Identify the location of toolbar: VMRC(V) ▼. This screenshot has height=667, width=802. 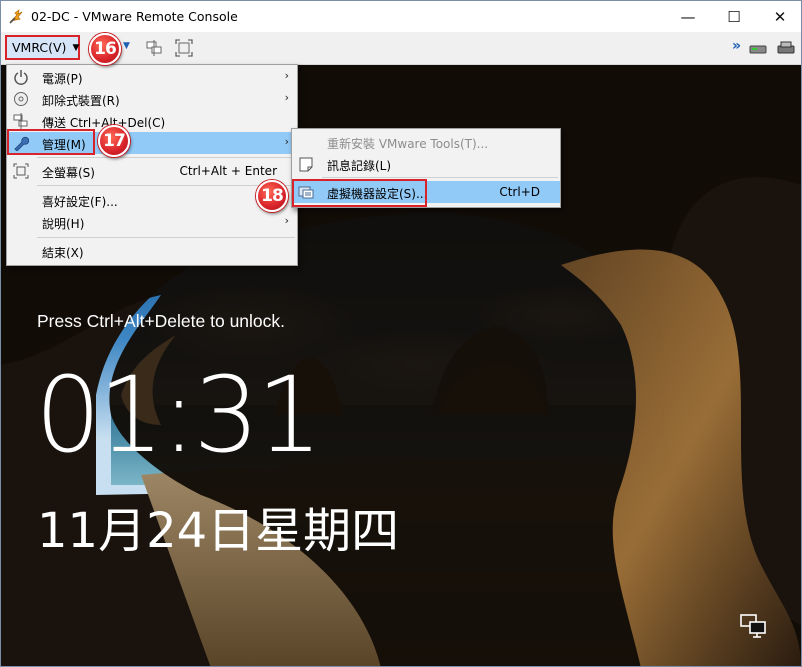
(401, 48).